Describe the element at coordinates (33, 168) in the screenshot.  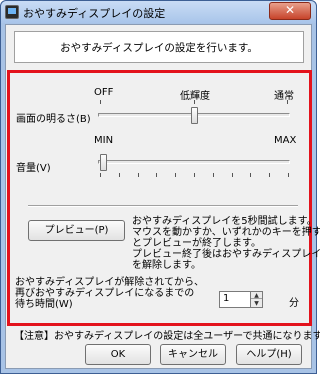
I see `volume-label: 音量(V)` at that location.